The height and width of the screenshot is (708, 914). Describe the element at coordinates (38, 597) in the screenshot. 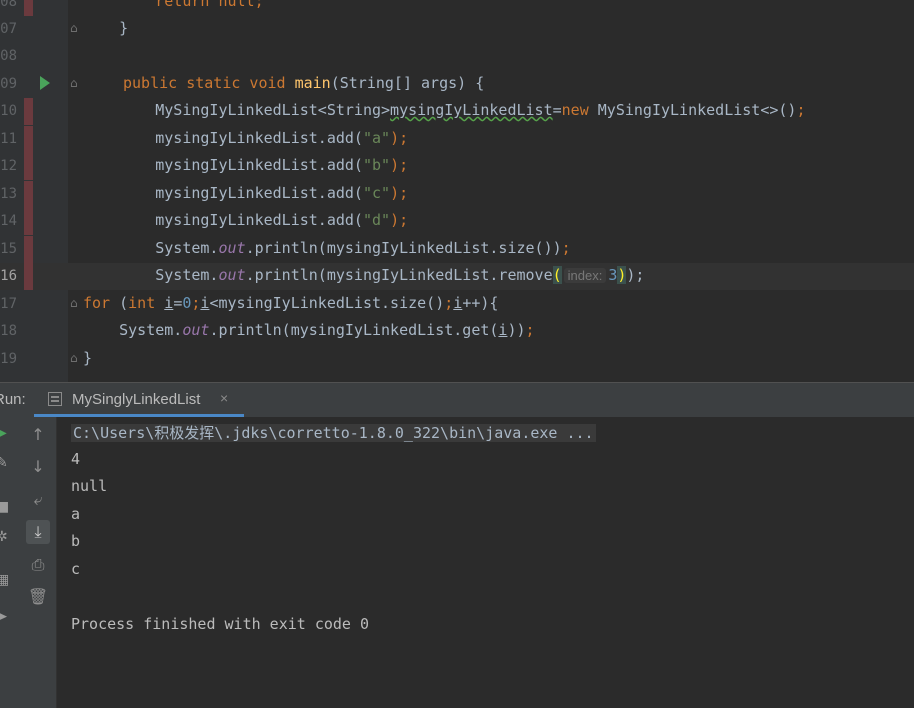

I see `trash-icon: 🗑` at that location.